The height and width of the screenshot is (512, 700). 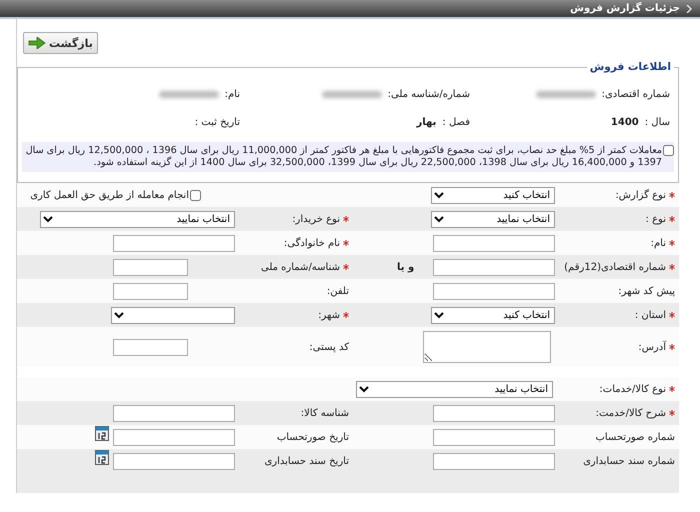 What do you see at coordinates (316, 219) in the screenshot?
I see `field-label: نوع خریدار:` at bounding box center [316, 219].